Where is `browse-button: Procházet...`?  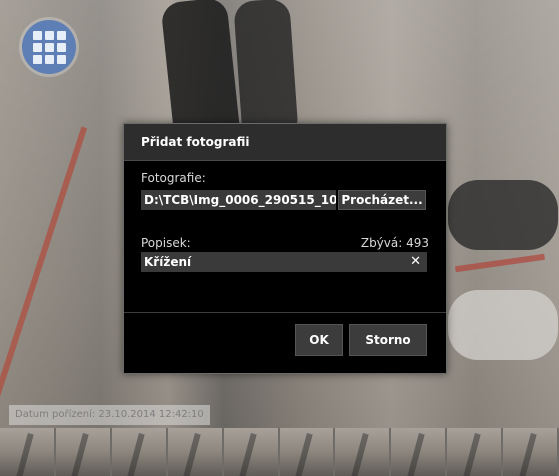
browse-button: Procházet... is located at coordinates (382, 200).